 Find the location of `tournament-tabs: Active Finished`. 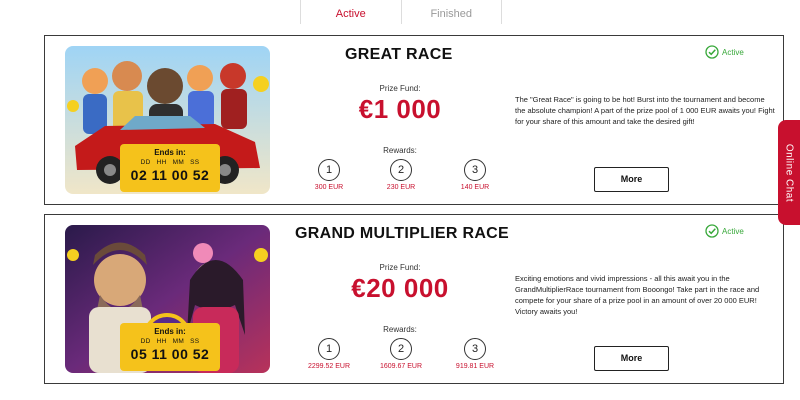

tournament-tabs: Active Finished is located at coordinates (401, 12).